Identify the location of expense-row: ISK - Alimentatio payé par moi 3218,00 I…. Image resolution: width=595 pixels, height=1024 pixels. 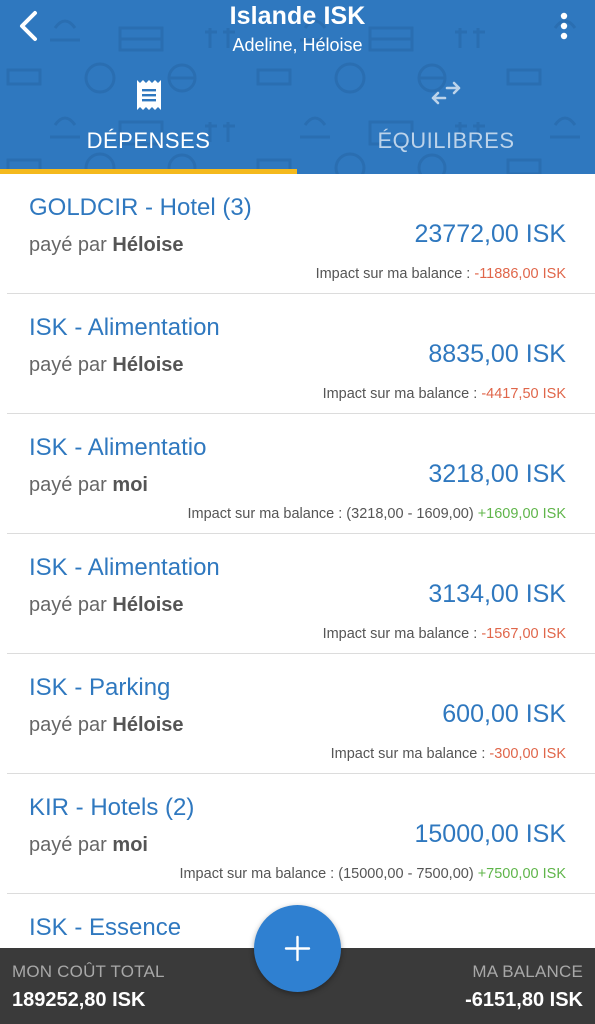
(301, 474).